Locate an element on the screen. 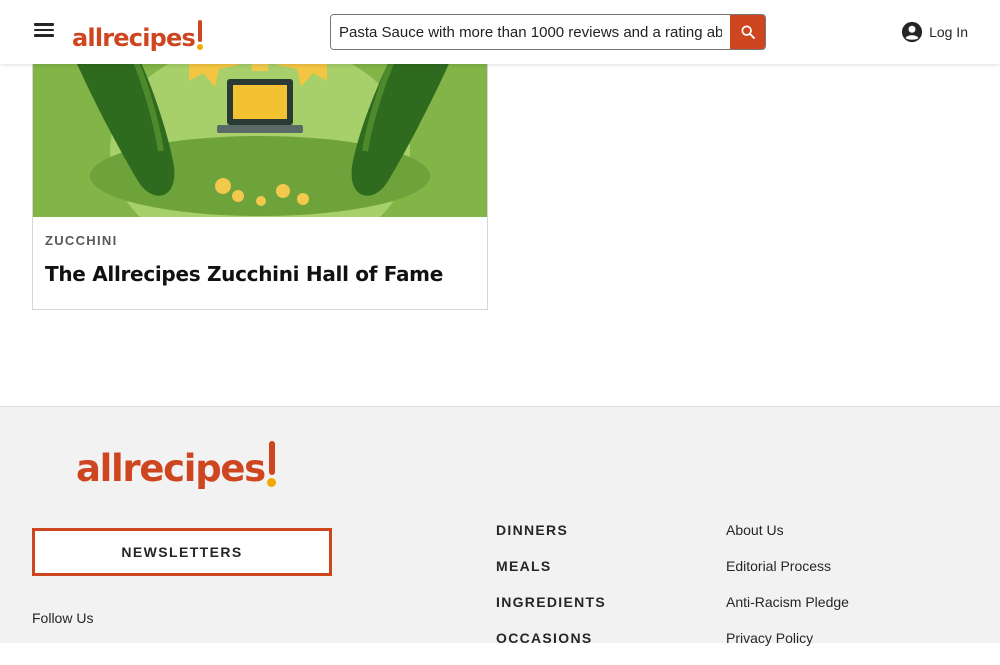 Image resolution: width=1000 pixels, height=665 pixels. search-bar is located at coordinates (548, 32).